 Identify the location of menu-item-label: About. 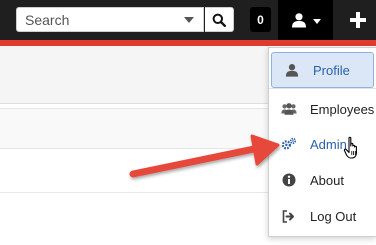
(327, 180).